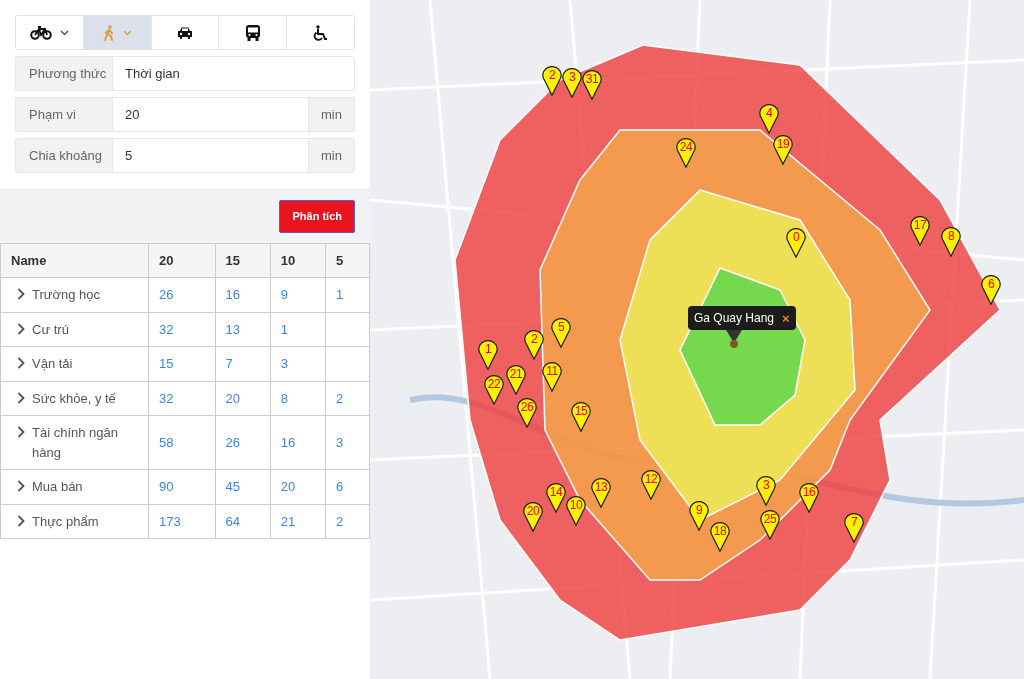 The height and width of the screenshot is (679, 1024). I want to click on category-name: Vận tải, so click(52, 364).